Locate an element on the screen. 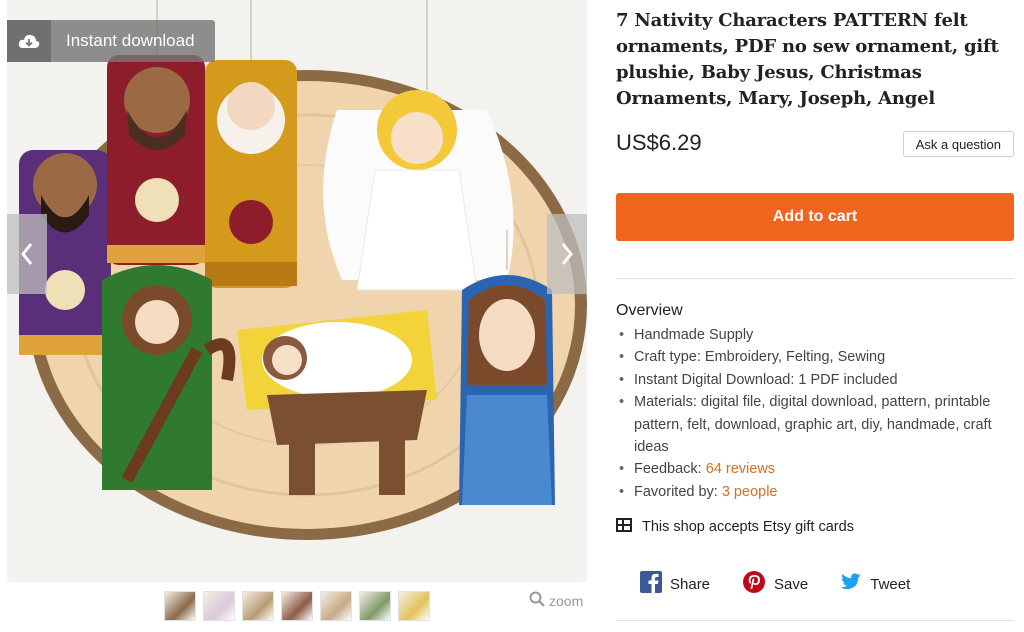 The image size is (1024, 632). chevron-left-icon is located at coordinates (27, 254).